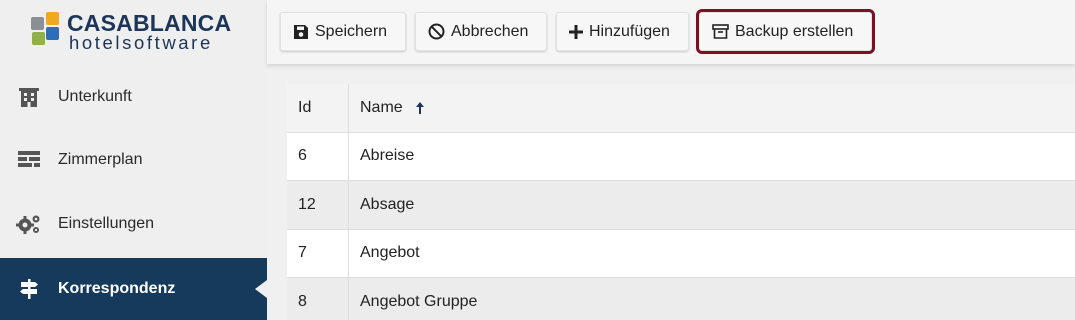 The width and height of the screenshot is (1075, 320). Describe the element at coordinates (681, 253) in the screenshot. I see `table-row: 7 Angebot` at that location.